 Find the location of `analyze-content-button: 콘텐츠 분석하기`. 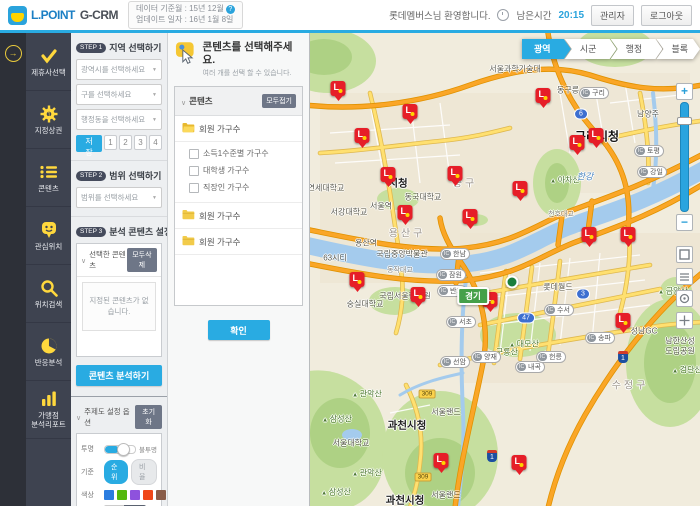

analyze-content-button: 콘텐츠 분석하기 is located at coordinates (119, 375).